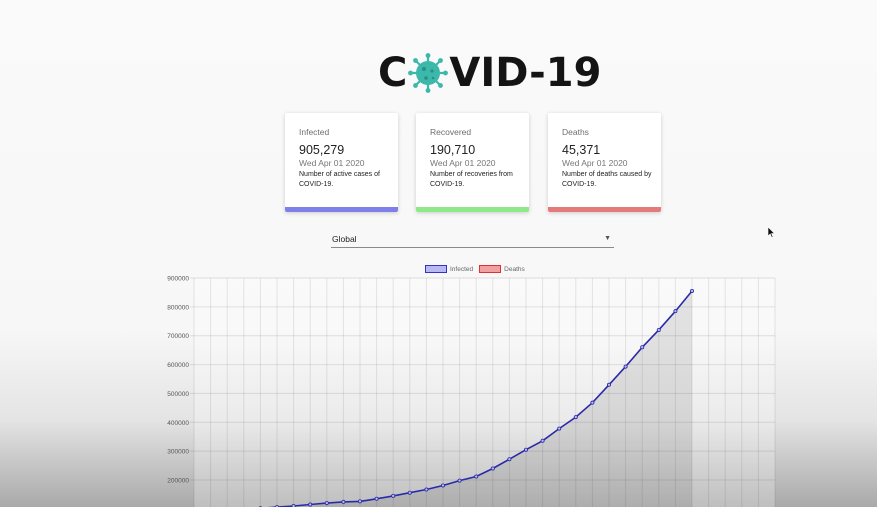 The height and width of the screenshot is (507, 877). Describe the element at coordinates (178, 365) in the screenshot. I see `y-tick-label: 600000` at that location.